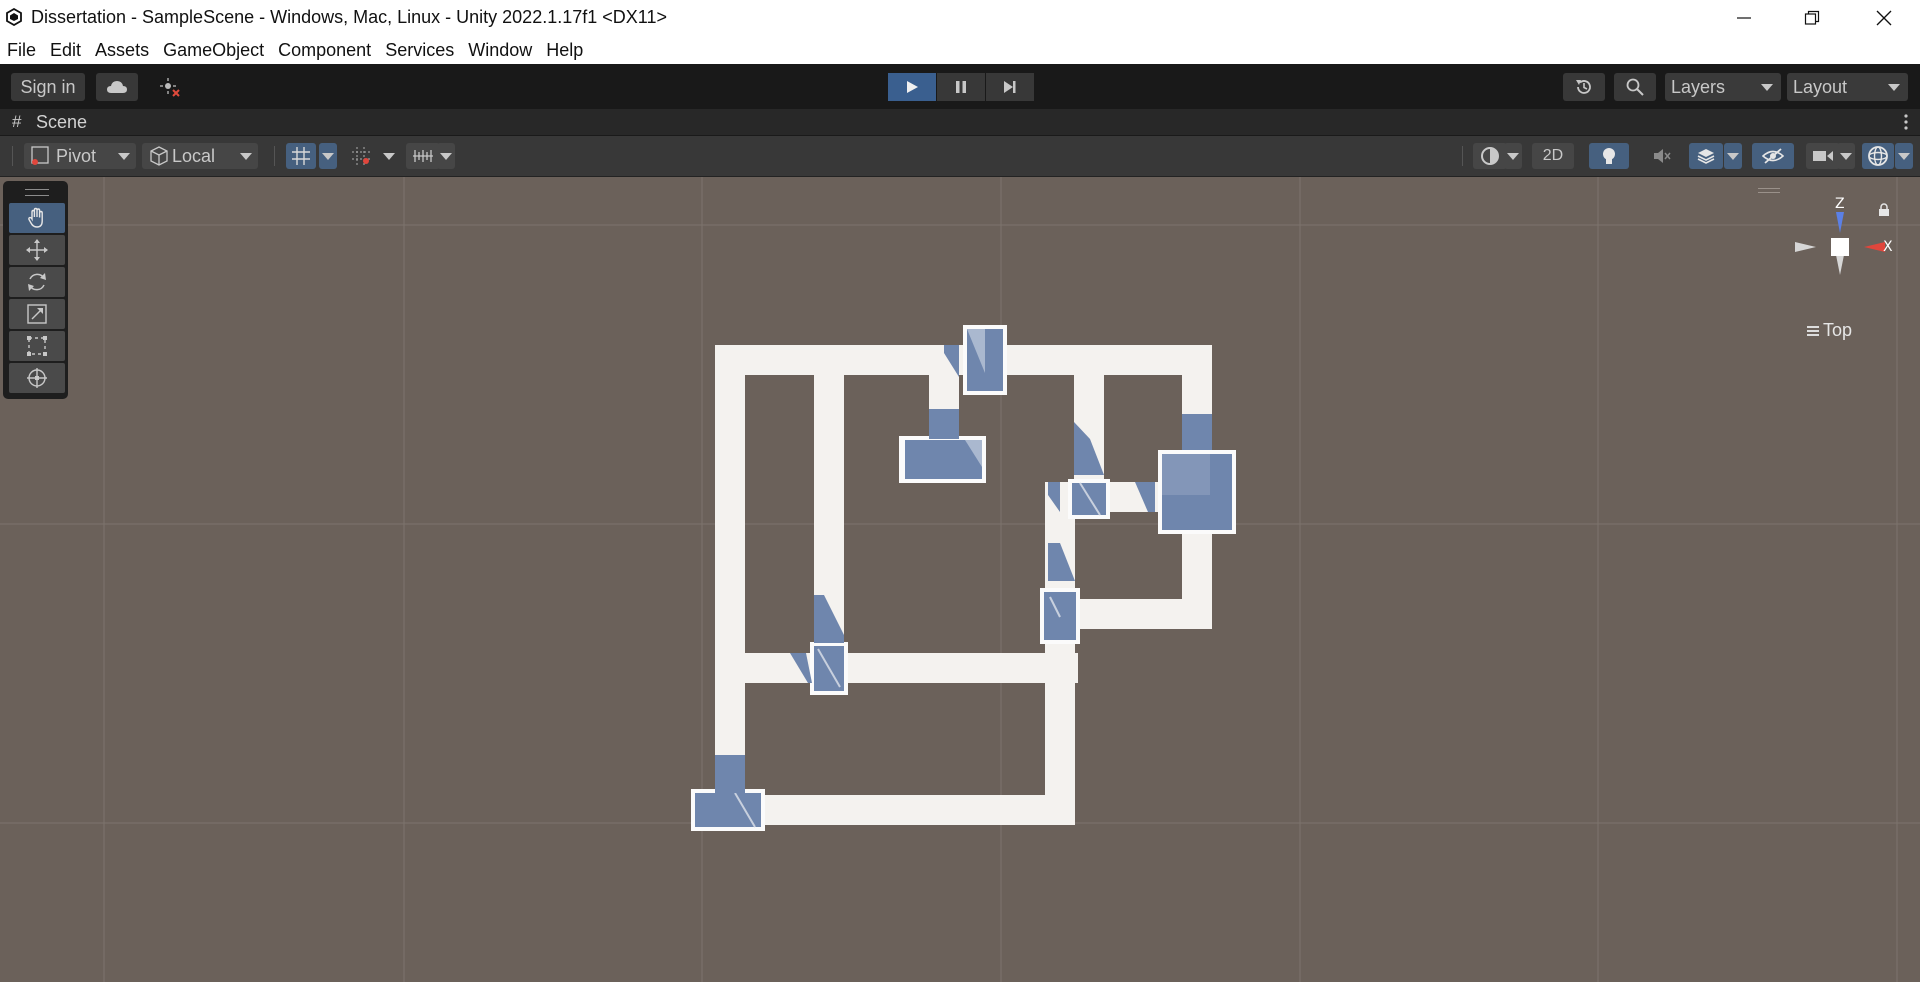 Image resolution: width=1920 pixels, height=982 pixels. Describe the element at coordinates (419, 50) in the screenshot. I see `menu-services: Services` at that location.